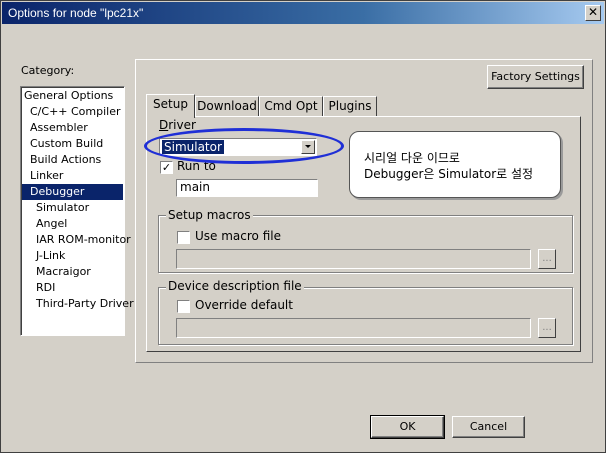  Describe the element at coordinates (166, 167) in the screenshot. I see `run-to-checkbox: ✓` at that location.